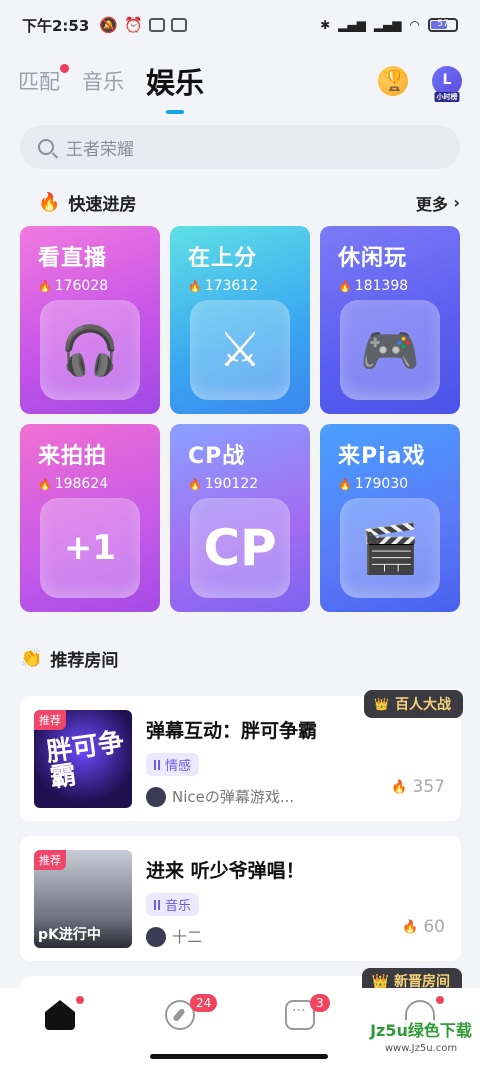 The height and width of the screenshot is (1066, 480). What do you see at coordinates (456, 202) in the screenshot?
I see `chevron-right-icon: ›` at bounding box center [456, 202].